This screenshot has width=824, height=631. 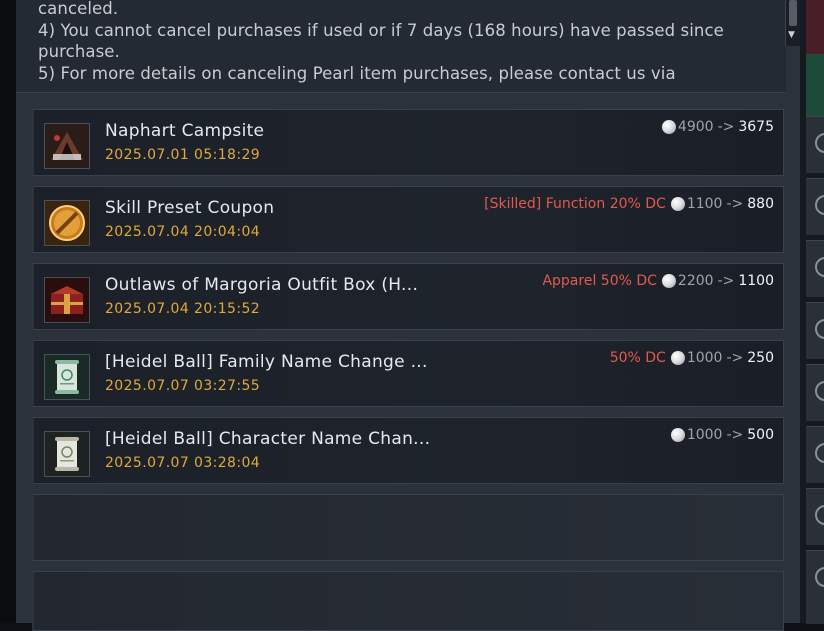 I want to click on purchase-date: 2025.07.07 03:27:55, so click(x=183, y=386).